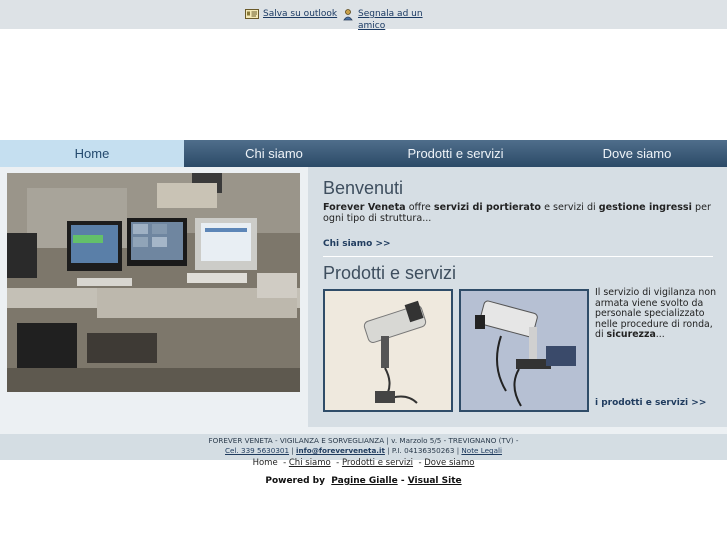 The width and height of the screenshot is (727, 545). What do you see at coordinates (390, 273) in the screenshot?
I see `products-title: Prodotti e servizi` at bounding box center [390, 273].